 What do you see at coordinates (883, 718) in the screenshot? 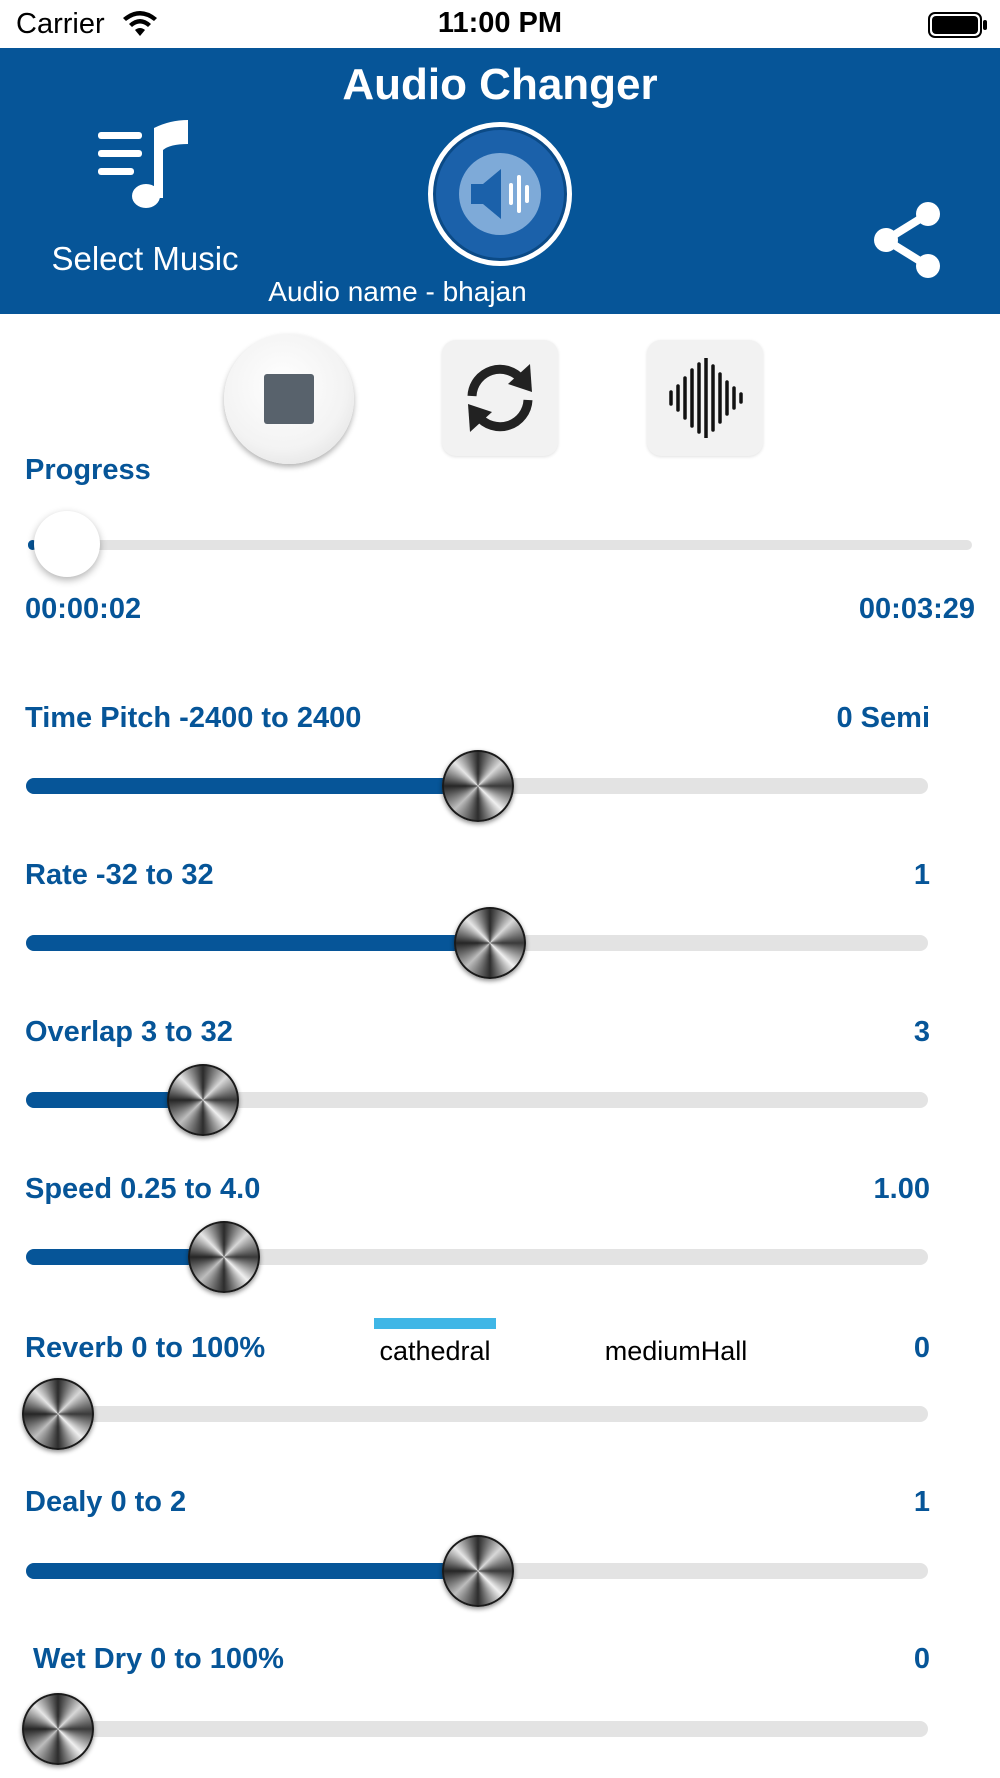
I see `time-pitch-value: 0 Semi` at bounding box center [883, 718].